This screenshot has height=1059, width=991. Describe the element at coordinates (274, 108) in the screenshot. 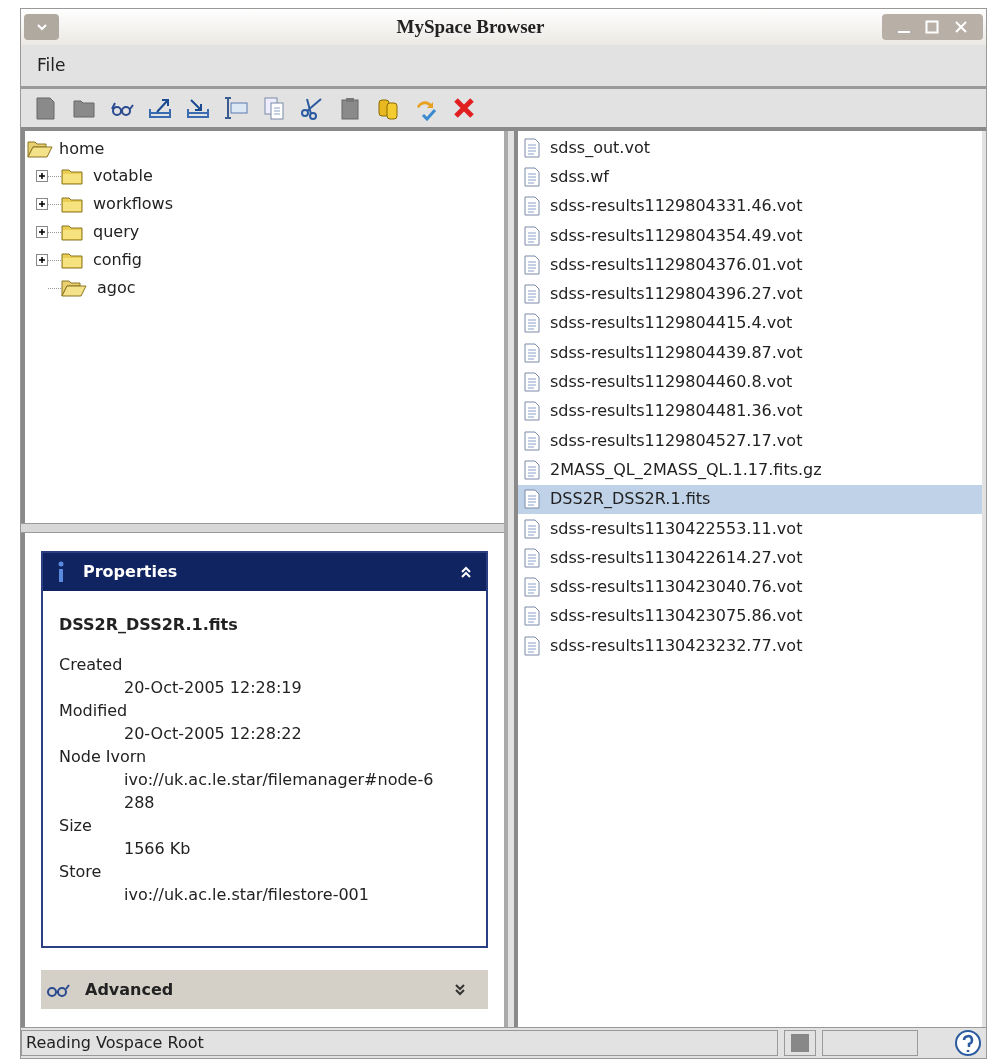

I see `copy-icon` at that location.